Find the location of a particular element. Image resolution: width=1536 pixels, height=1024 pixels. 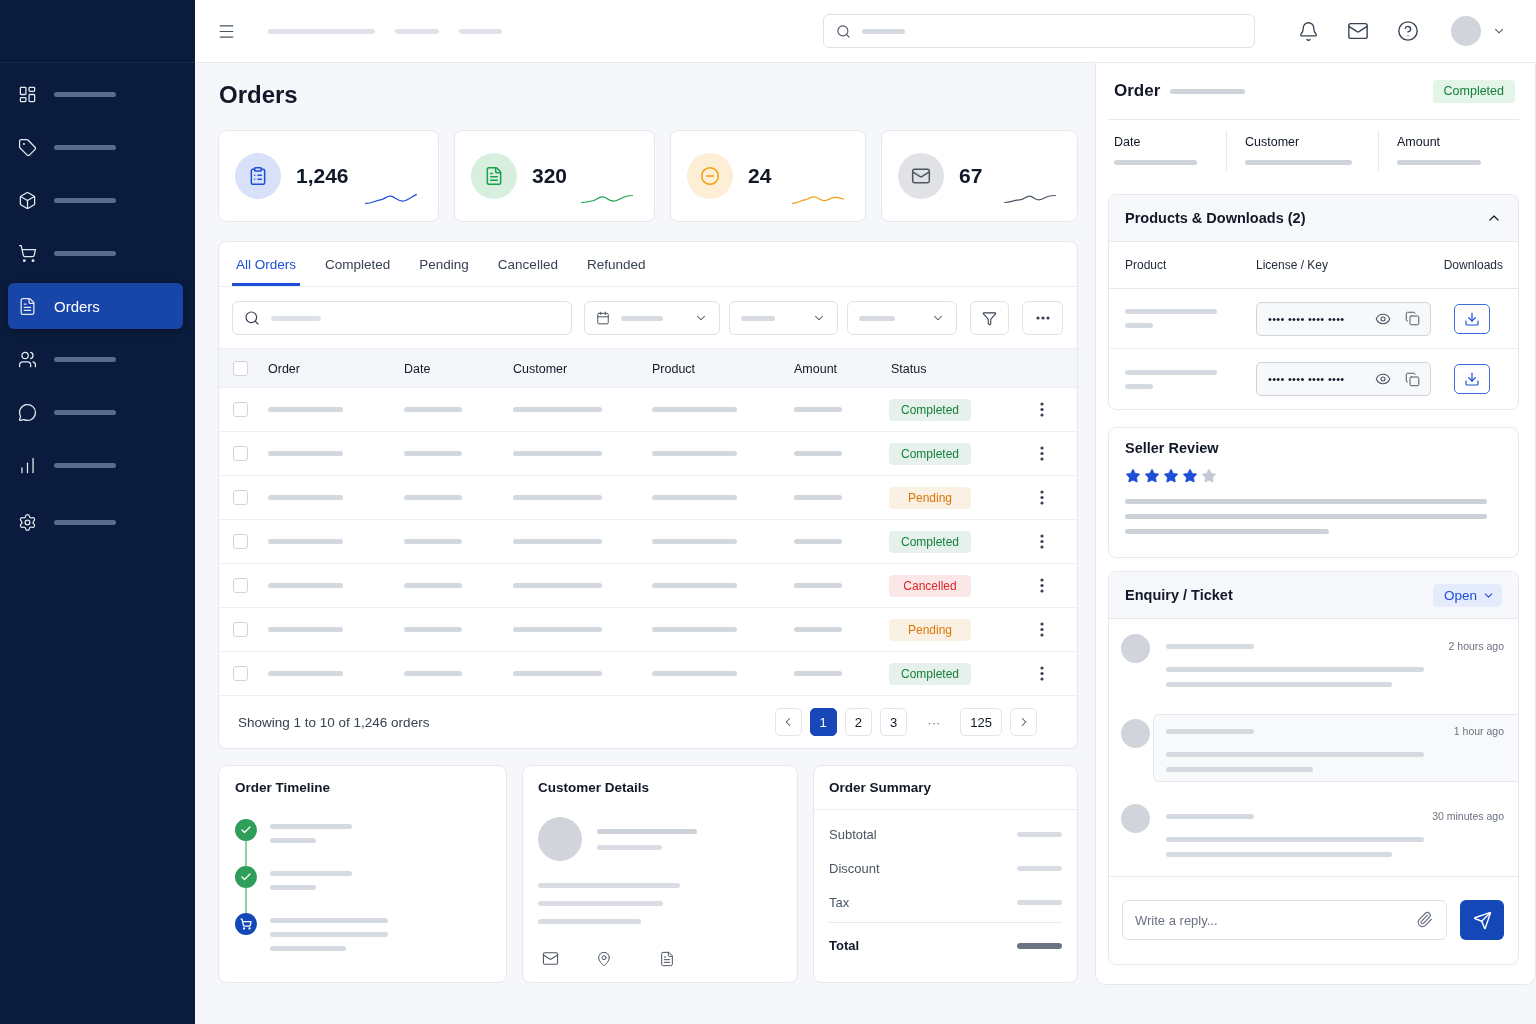

message-time: 2 hours ago is located at coordinates (1476, 646).